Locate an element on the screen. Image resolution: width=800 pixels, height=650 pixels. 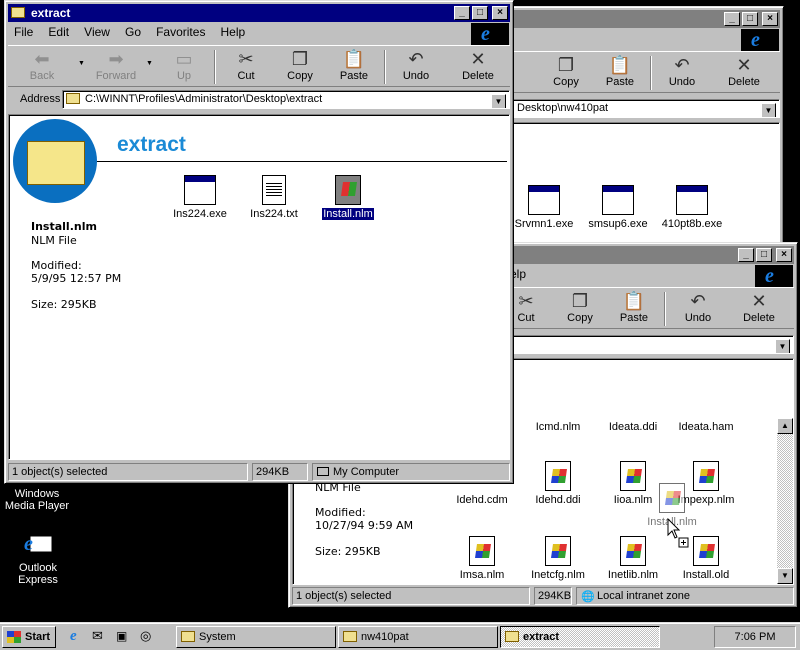
desktop-icon-media-player: Windows Media Player is located at coordinates (37, 500).